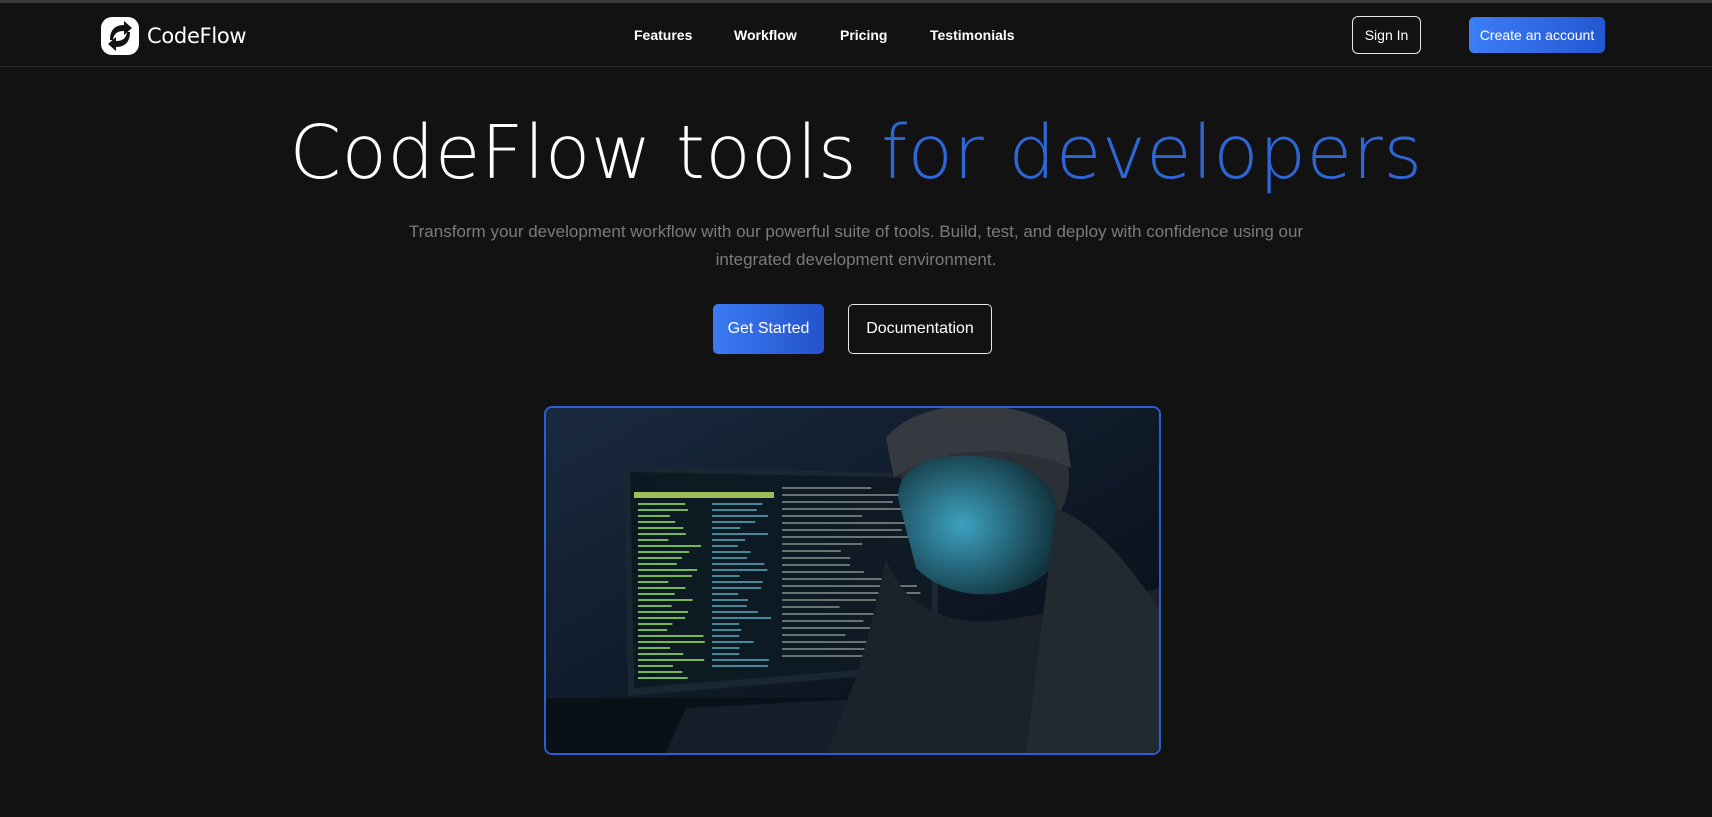 This screenshot has height=817, width=1712. Describe the element at coordinates (765, 35) in the screenshot. I see `nav-link-workflow: Workflow` at that location.